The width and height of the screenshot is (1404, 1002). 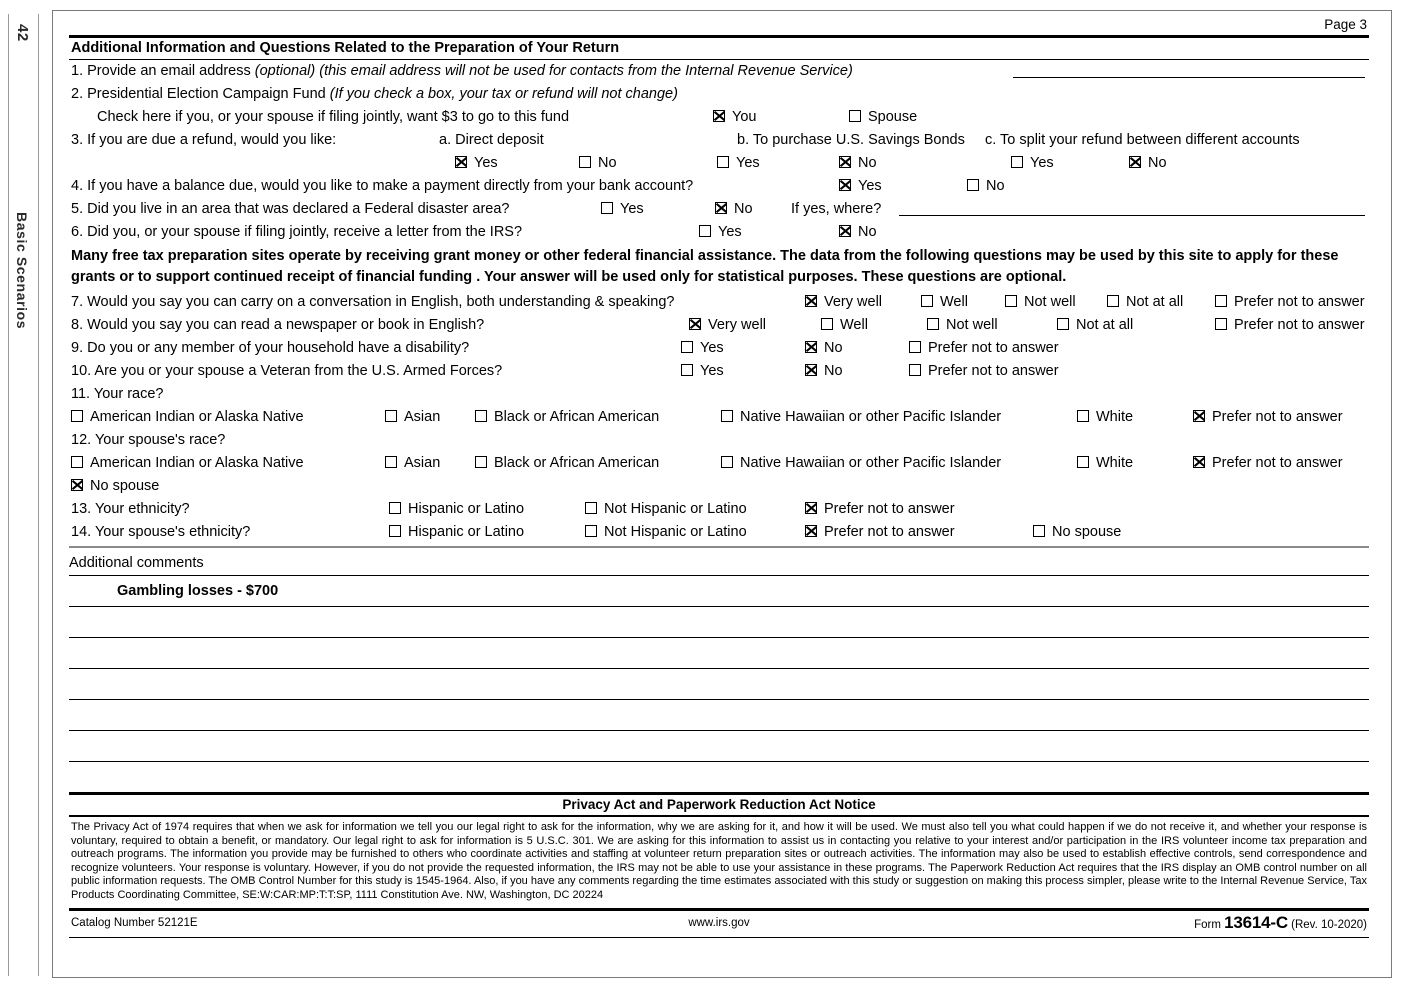 What do you see at coordinates (395, 531) in the screenshot?
I see `checkbox-q14-hispanic` at bounding box center [395, 531].